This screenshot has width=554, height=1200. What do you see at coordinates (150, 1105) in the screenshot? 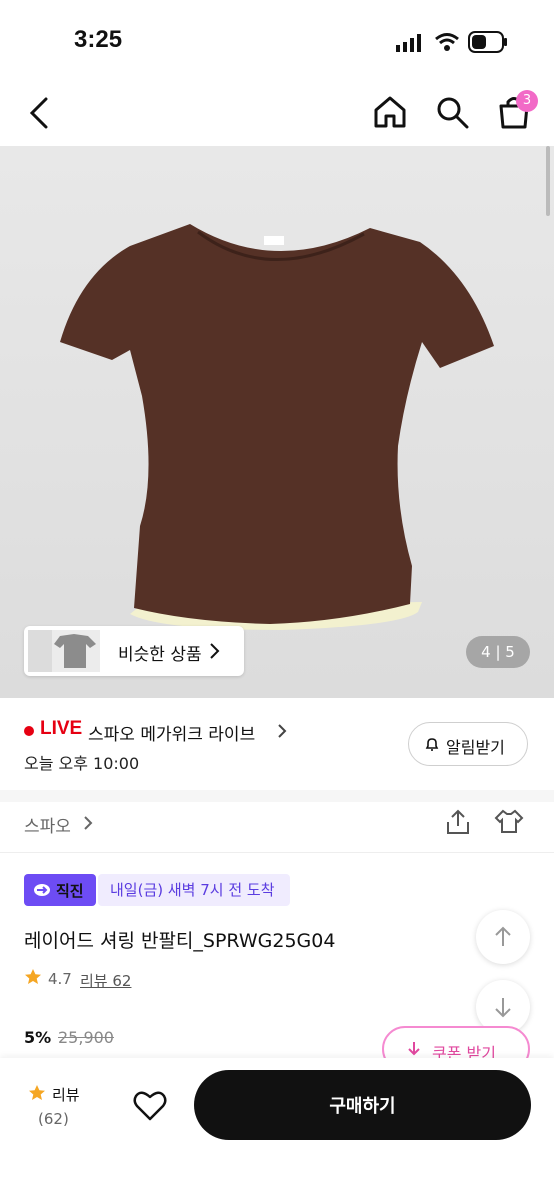
I see `heart-icon` at bounding box center [150, 1105].